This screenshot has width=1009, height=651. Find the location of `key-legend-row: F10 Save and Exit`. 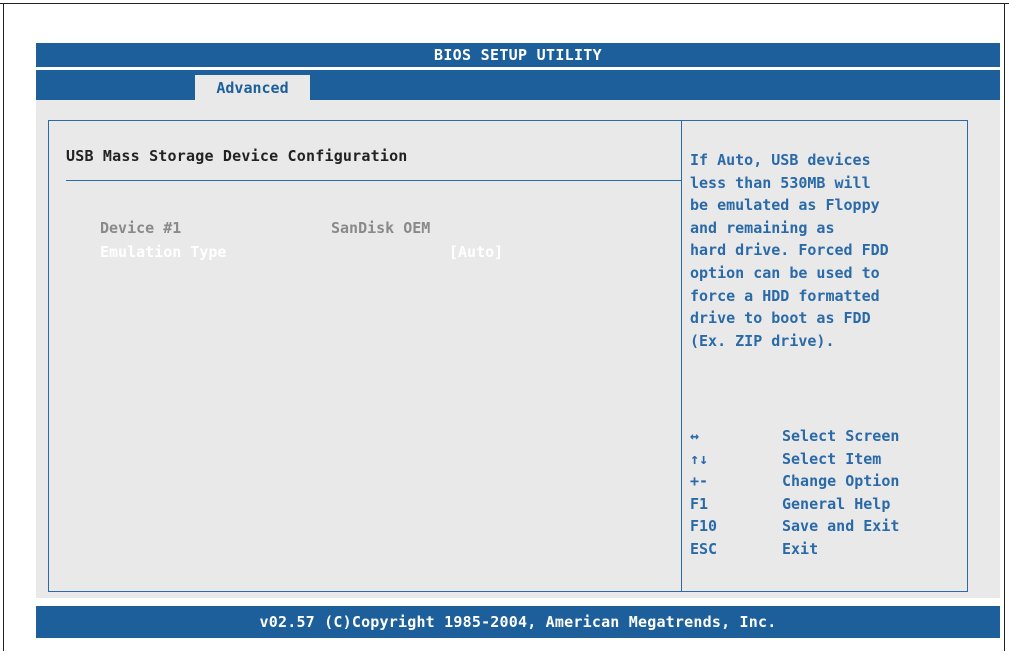

key-legend-row: F10 Save and Exit is located at coordinates (825, 526).